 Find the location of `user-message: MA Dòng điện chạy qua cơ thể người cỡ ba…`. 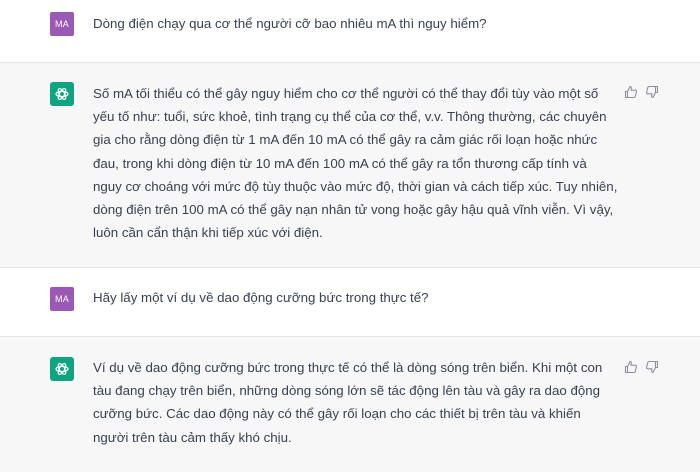

user-message: MA Dòng điện chạy qua cơ thể người cỡ ba… is located at coordinates (350, 31).